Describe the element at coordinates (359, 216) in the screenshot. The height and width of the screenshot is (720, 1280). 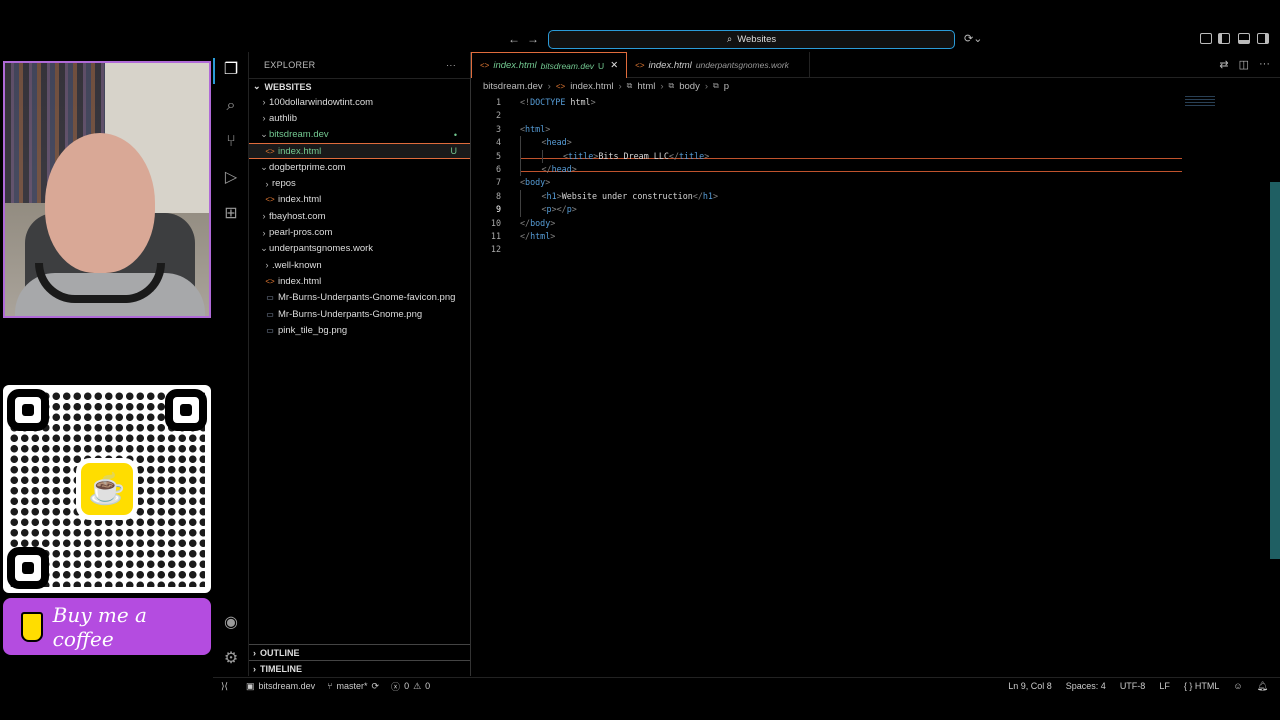
I see `folder-item: › fbayhost.com` at that location.